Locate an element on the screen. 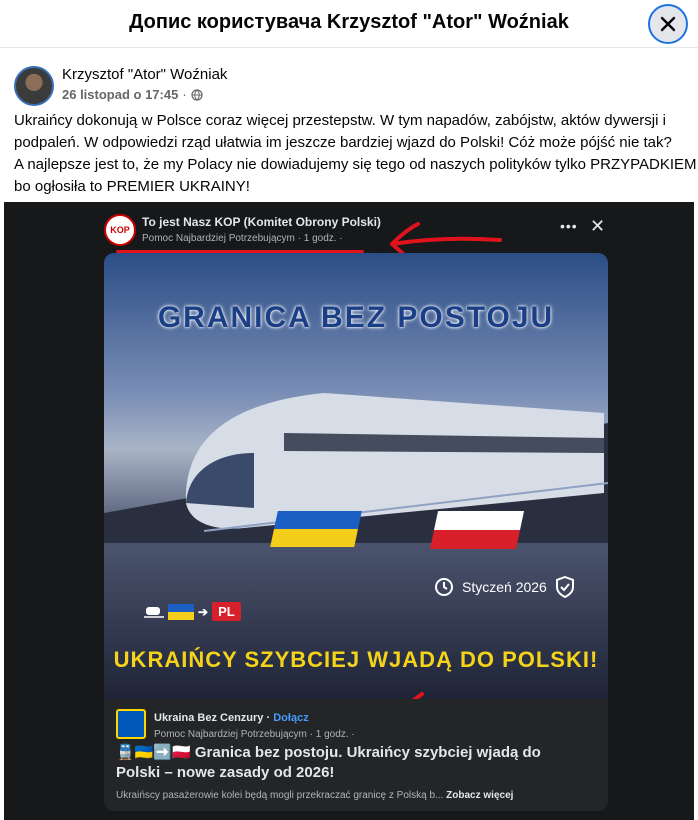 The width and height of the screenshot is (698, 820). source-logo is located at coordinates (131, 724).